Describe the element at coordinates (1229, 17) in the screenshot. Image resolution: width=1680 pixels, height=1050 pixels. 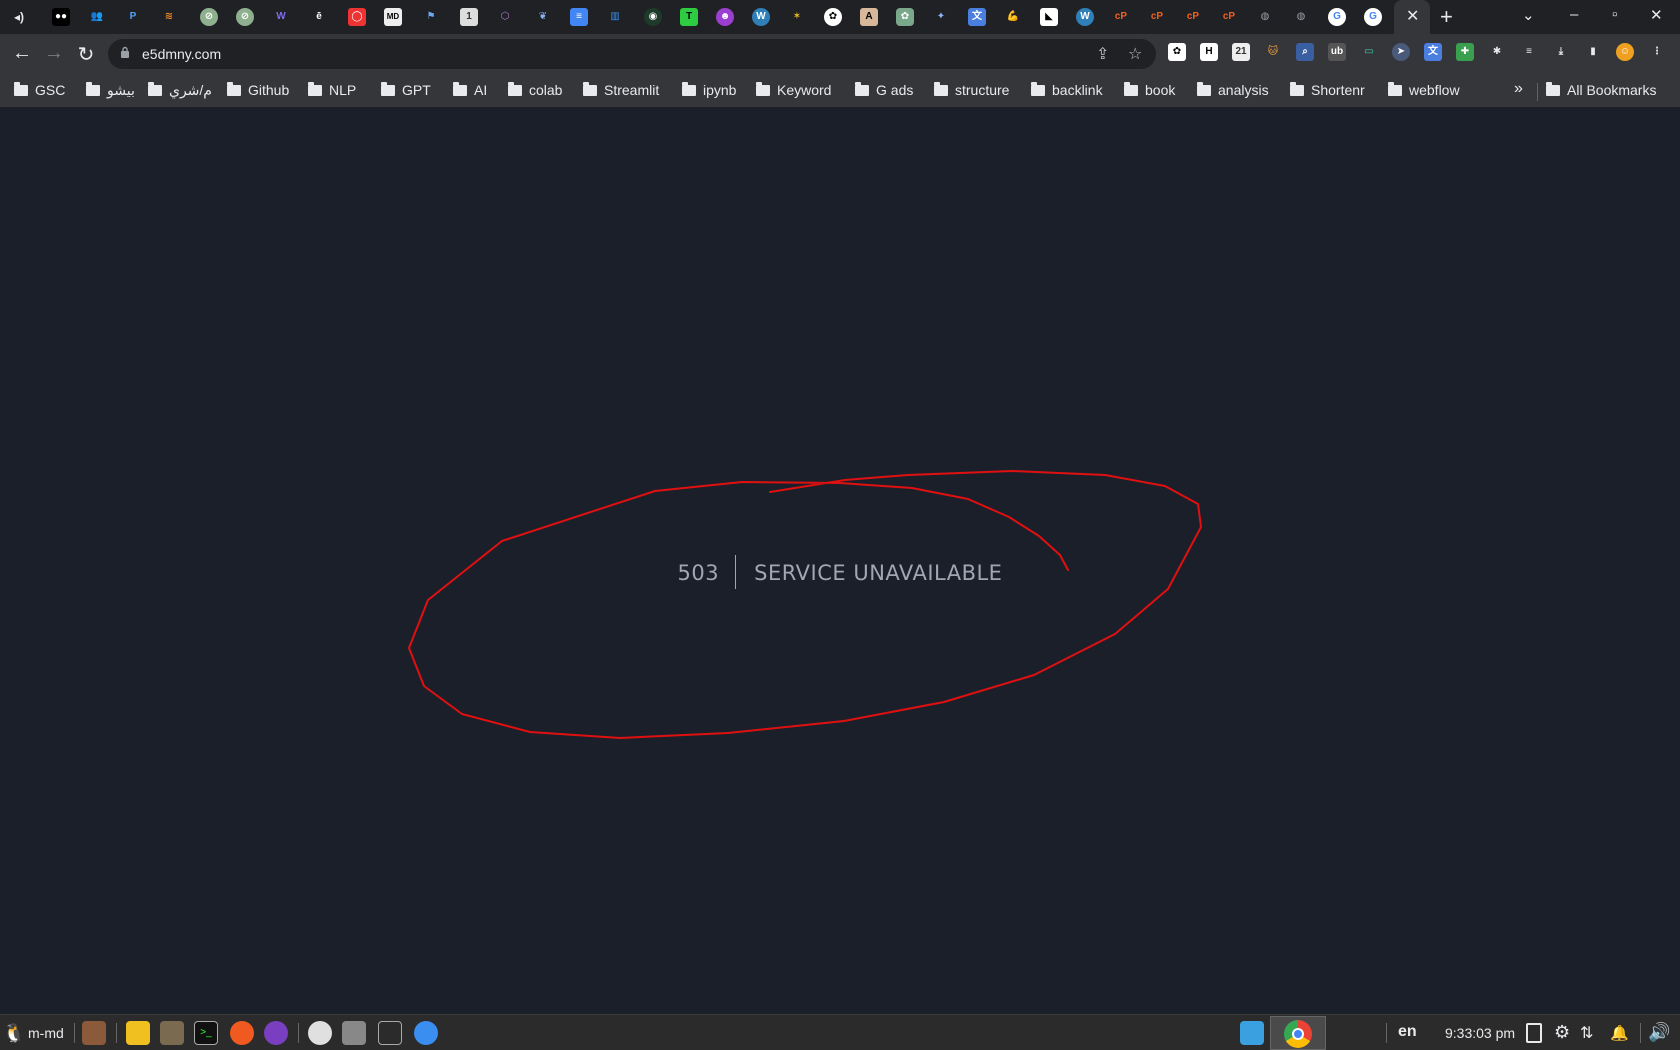
I see `cpanel-tab-icon-4: cP` at that location.